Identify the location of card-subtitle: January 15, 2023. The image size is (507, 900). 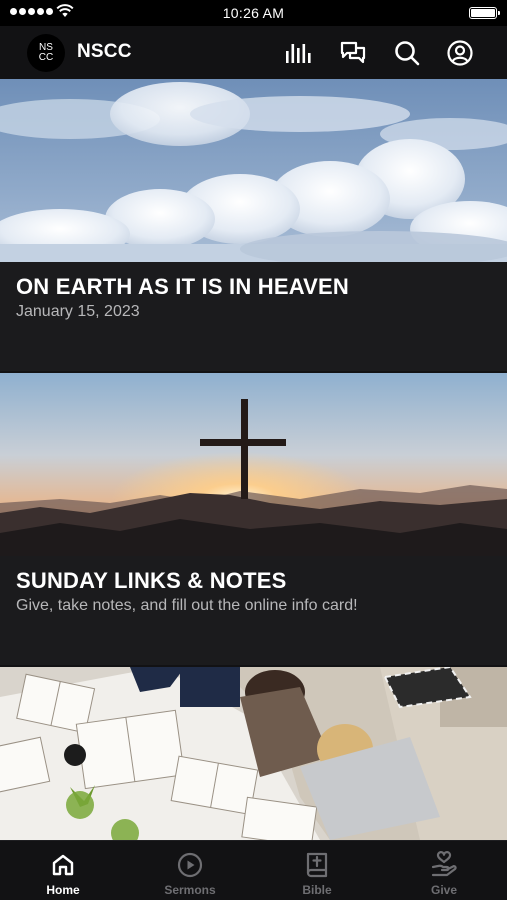
(78, 311).